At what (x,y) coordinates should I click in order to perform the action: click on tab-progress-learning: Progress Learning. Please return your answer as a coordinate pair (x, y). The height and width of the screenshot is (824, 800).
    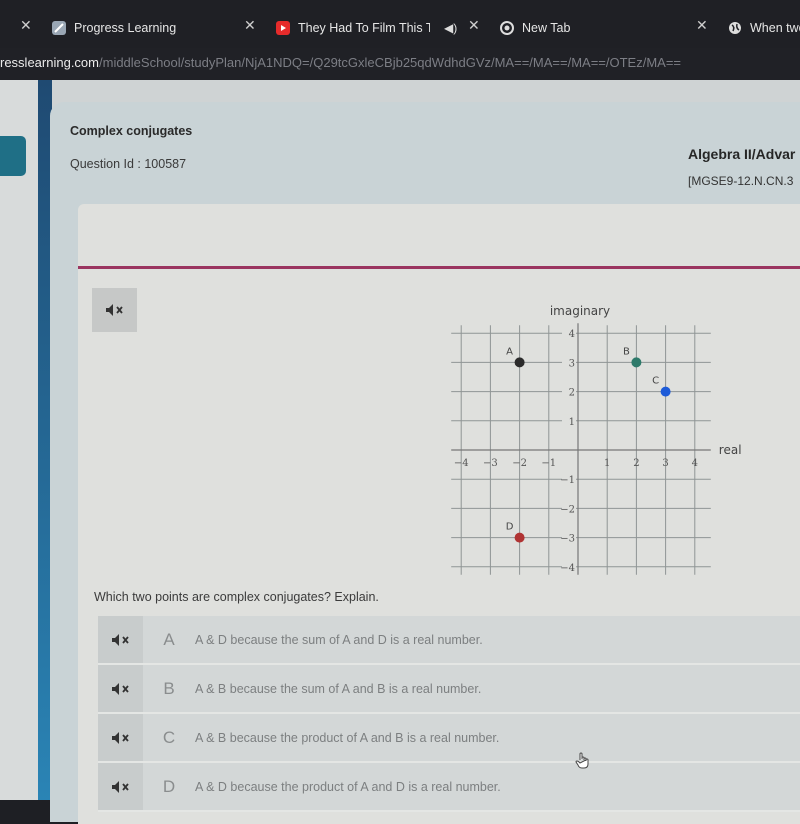
    Looking at the image, I should click on (114, 28).